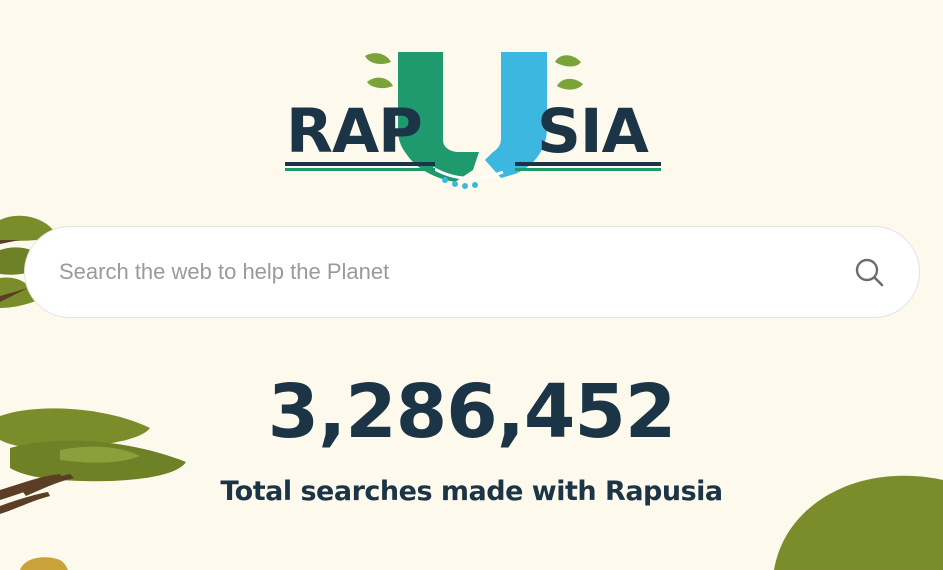  What do you see at coordinates (869, 272) in the screenshot?
I see `search-icon` at bounding box center [869, 272].